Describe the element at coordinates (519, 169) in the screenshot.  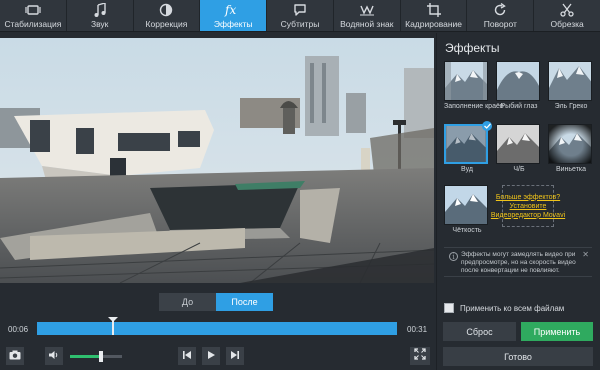
I see `effect-label: Ч/Б` at that location.